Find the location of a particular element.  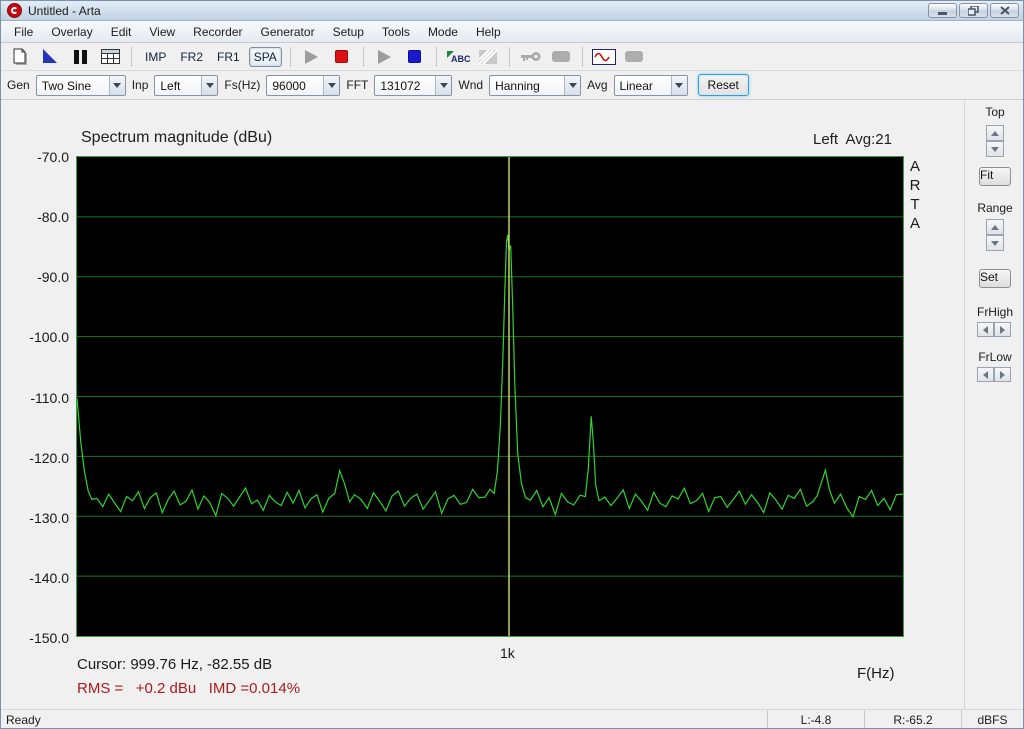

top-up-button is located at coordinates (995, 133).